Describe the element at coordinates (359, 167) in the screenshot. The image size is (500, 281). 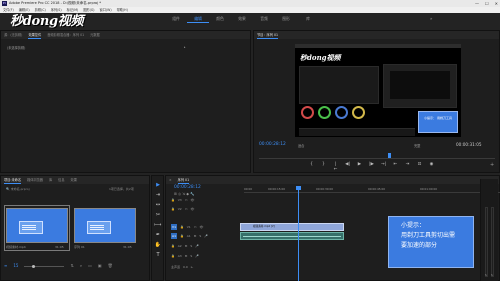
I see `play-button: ▶` at that location.